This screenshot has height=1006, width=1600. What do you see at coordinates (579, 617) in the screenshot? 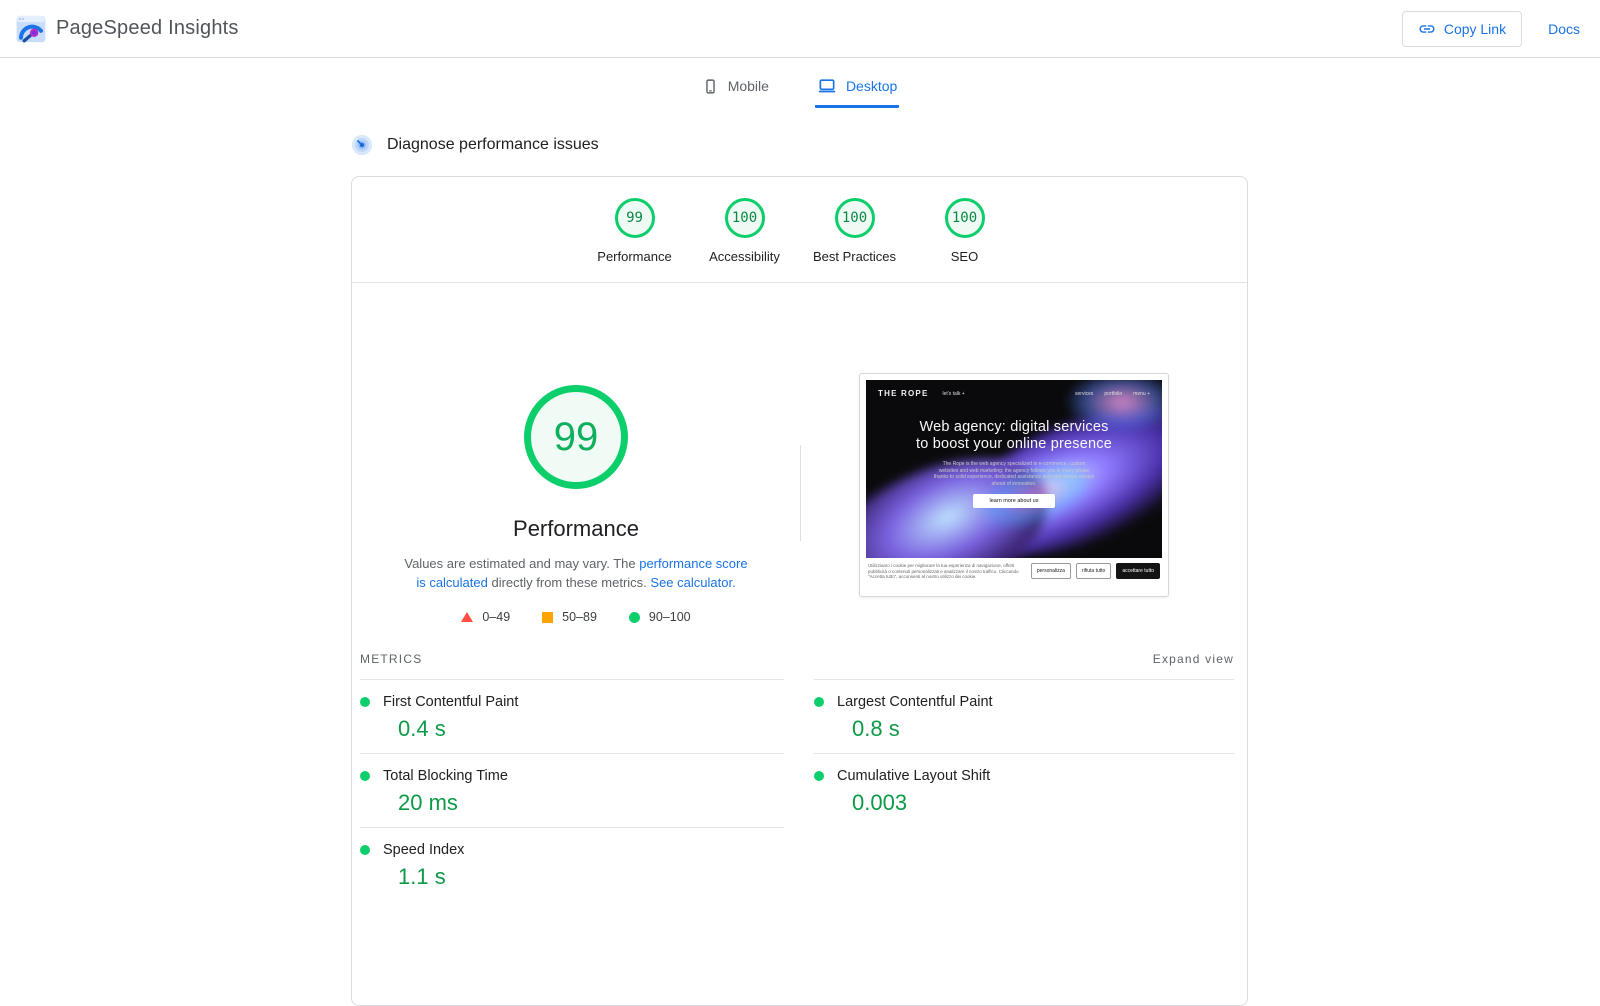
I see `legend-range: 50–89` at bounding box center [579, 617].